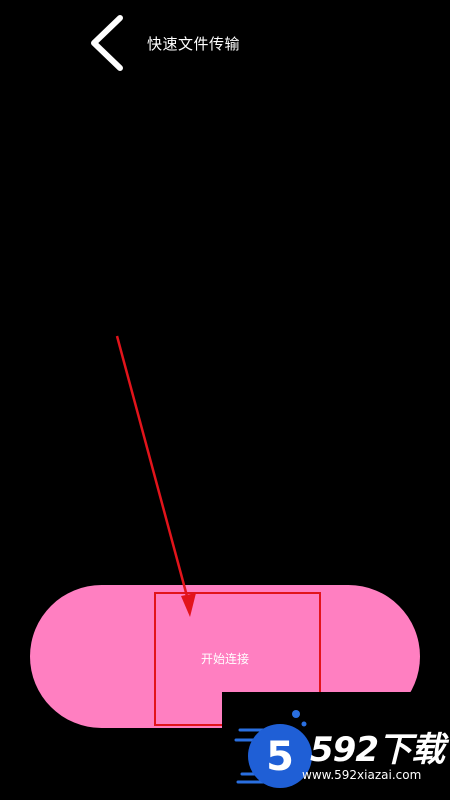 The width and height of the screenshot is (450, 800). What do you see at coordinates (152, 468) in the screenshot?
I see `annotation-arrow-line` at bounding box center [152, 468].